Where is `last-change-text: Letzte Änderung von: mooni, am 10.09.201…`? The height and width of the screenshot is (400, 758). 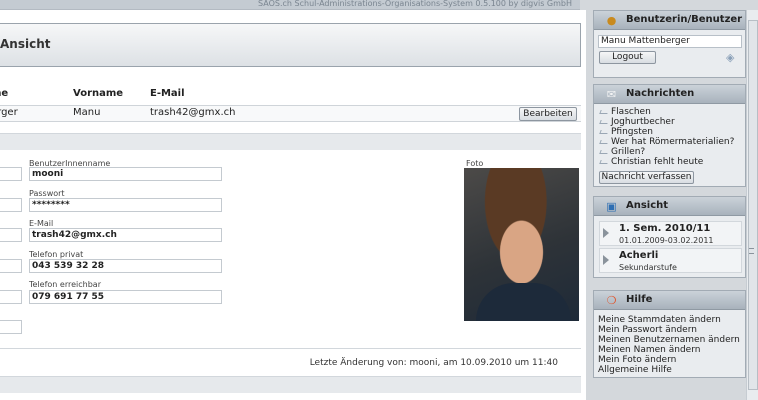 last-change-text: Letzte Änderung von: mooni, am 10.09.201… is located at coordinates (433, 363).